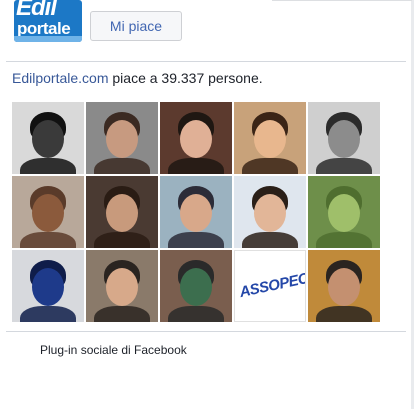 The image size is (414, 409). I want to click on top-divider, so click(342, 0).